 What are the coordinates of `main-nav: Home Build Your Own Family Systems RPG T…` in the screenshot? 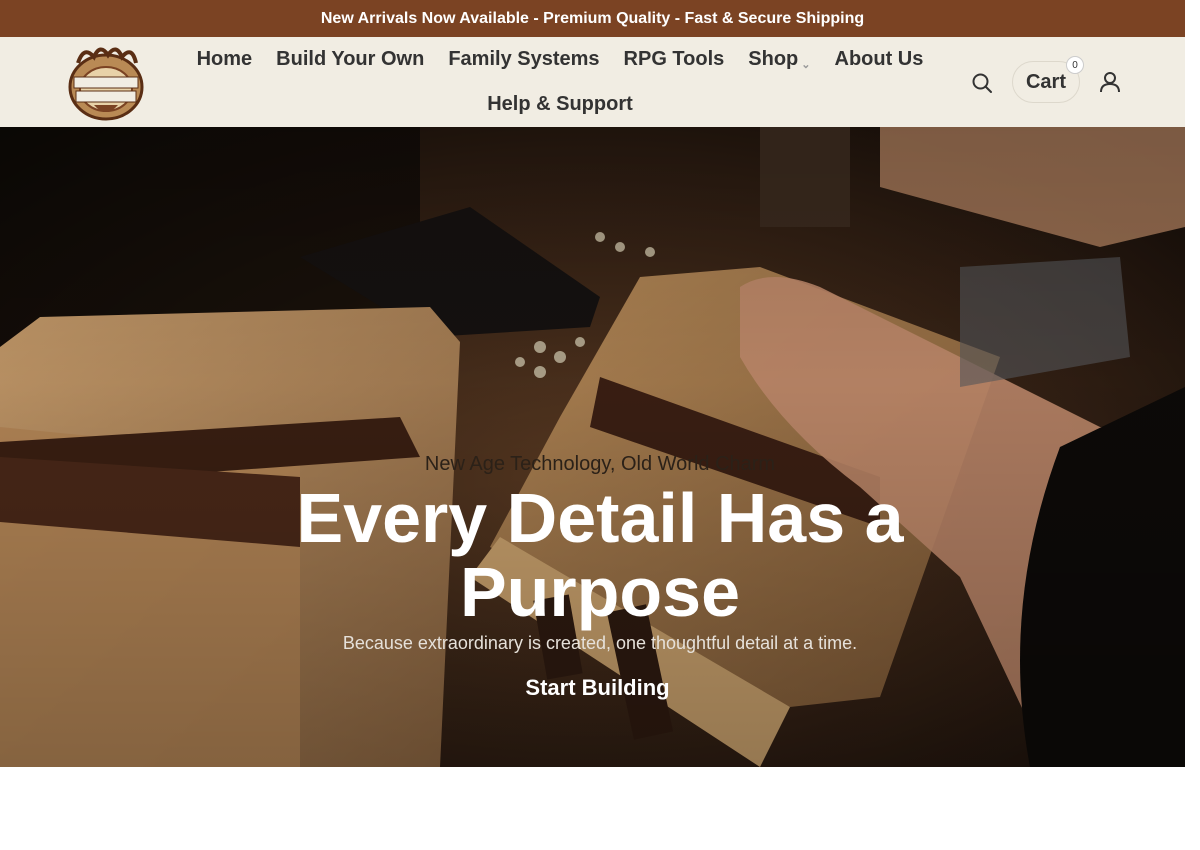 It's located at (560, 82).